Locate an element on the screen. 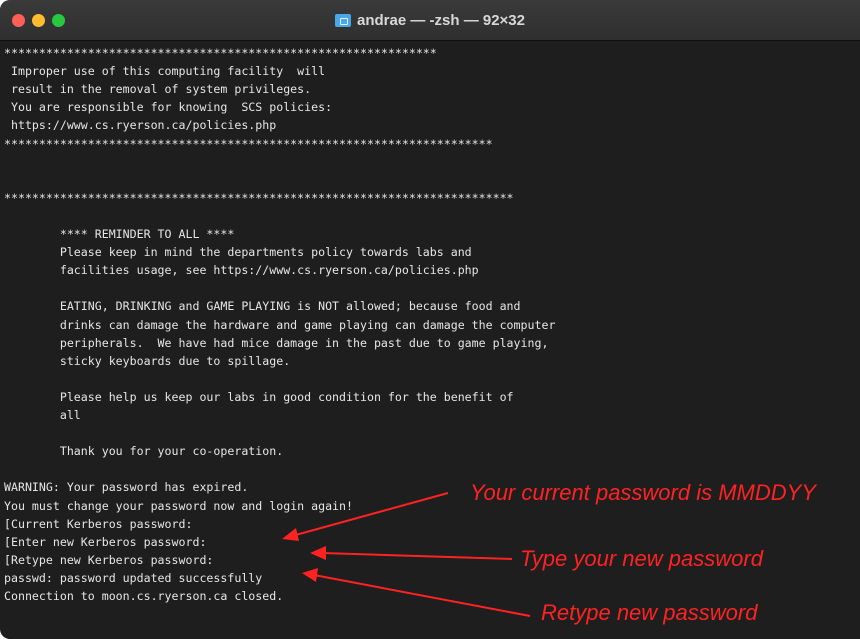 This screenshot has height=639, width=860. arrowhead-new-password is located at coordinates (318, 553).